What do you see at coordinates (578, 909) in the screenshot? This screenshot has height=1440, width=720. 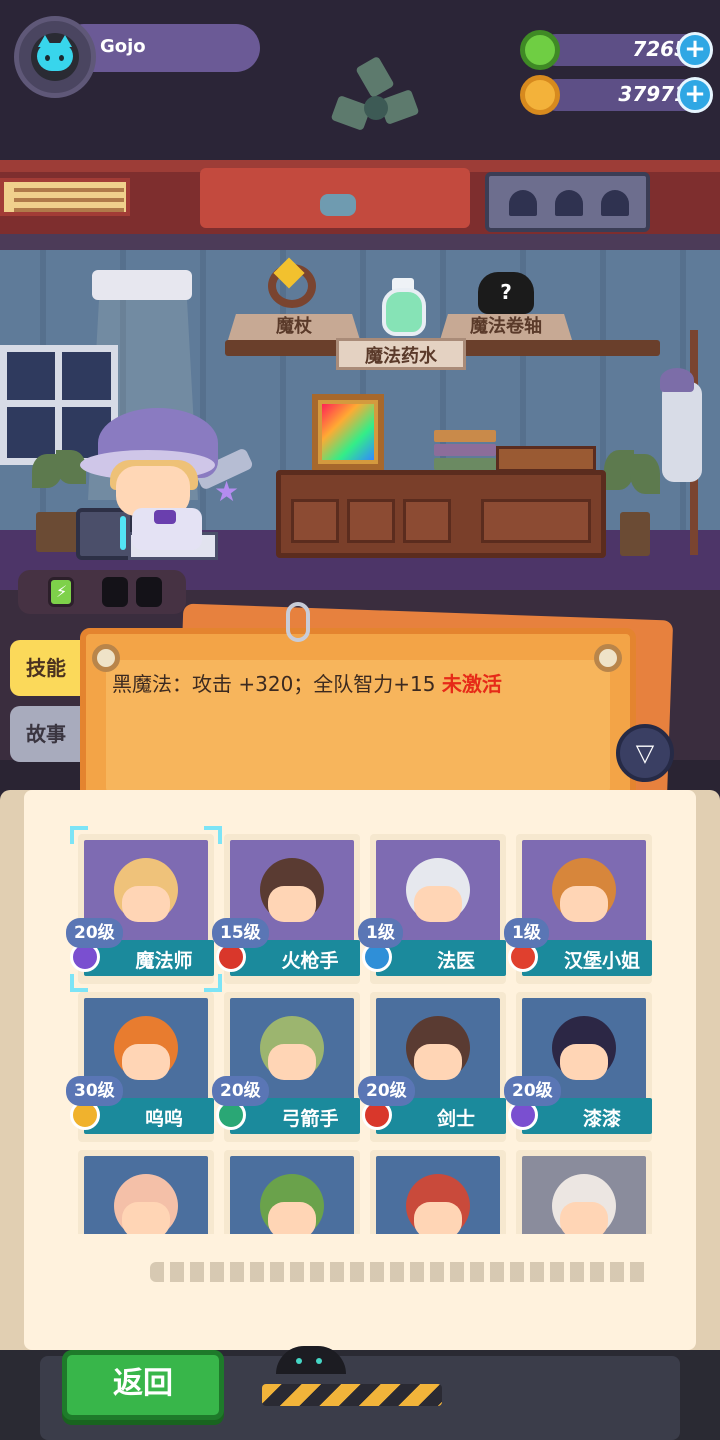 I see `character-card: 汉堡小姐 1级` at bounding box center [578, 909].